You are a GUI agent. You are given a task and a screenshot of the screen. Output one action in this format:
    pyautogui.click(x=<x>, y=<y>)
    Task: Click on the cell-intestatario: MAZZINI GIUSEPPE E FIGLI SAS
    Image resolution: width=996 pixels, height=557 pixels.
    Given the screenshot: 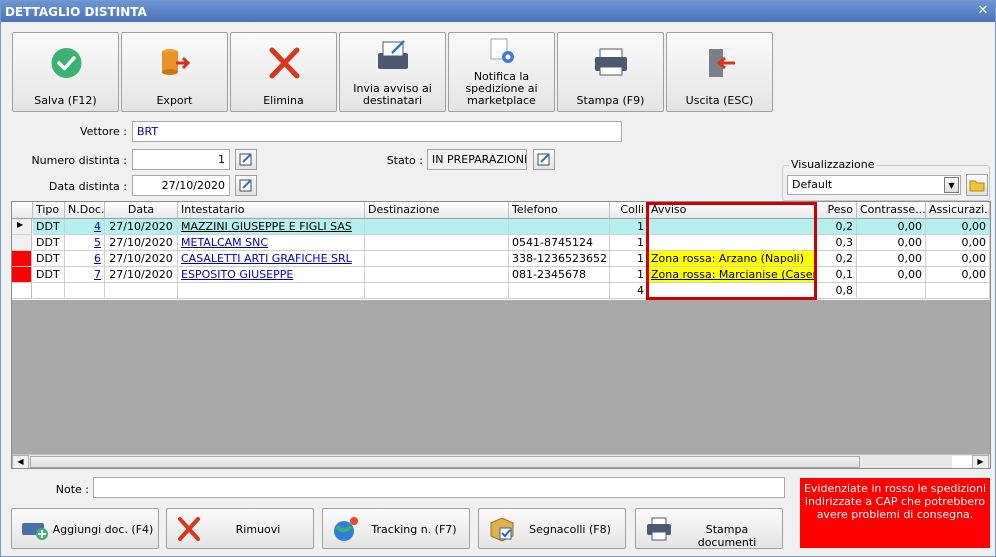 What is the action you would take?
    pyautogui.click(x=271, y=227)
    